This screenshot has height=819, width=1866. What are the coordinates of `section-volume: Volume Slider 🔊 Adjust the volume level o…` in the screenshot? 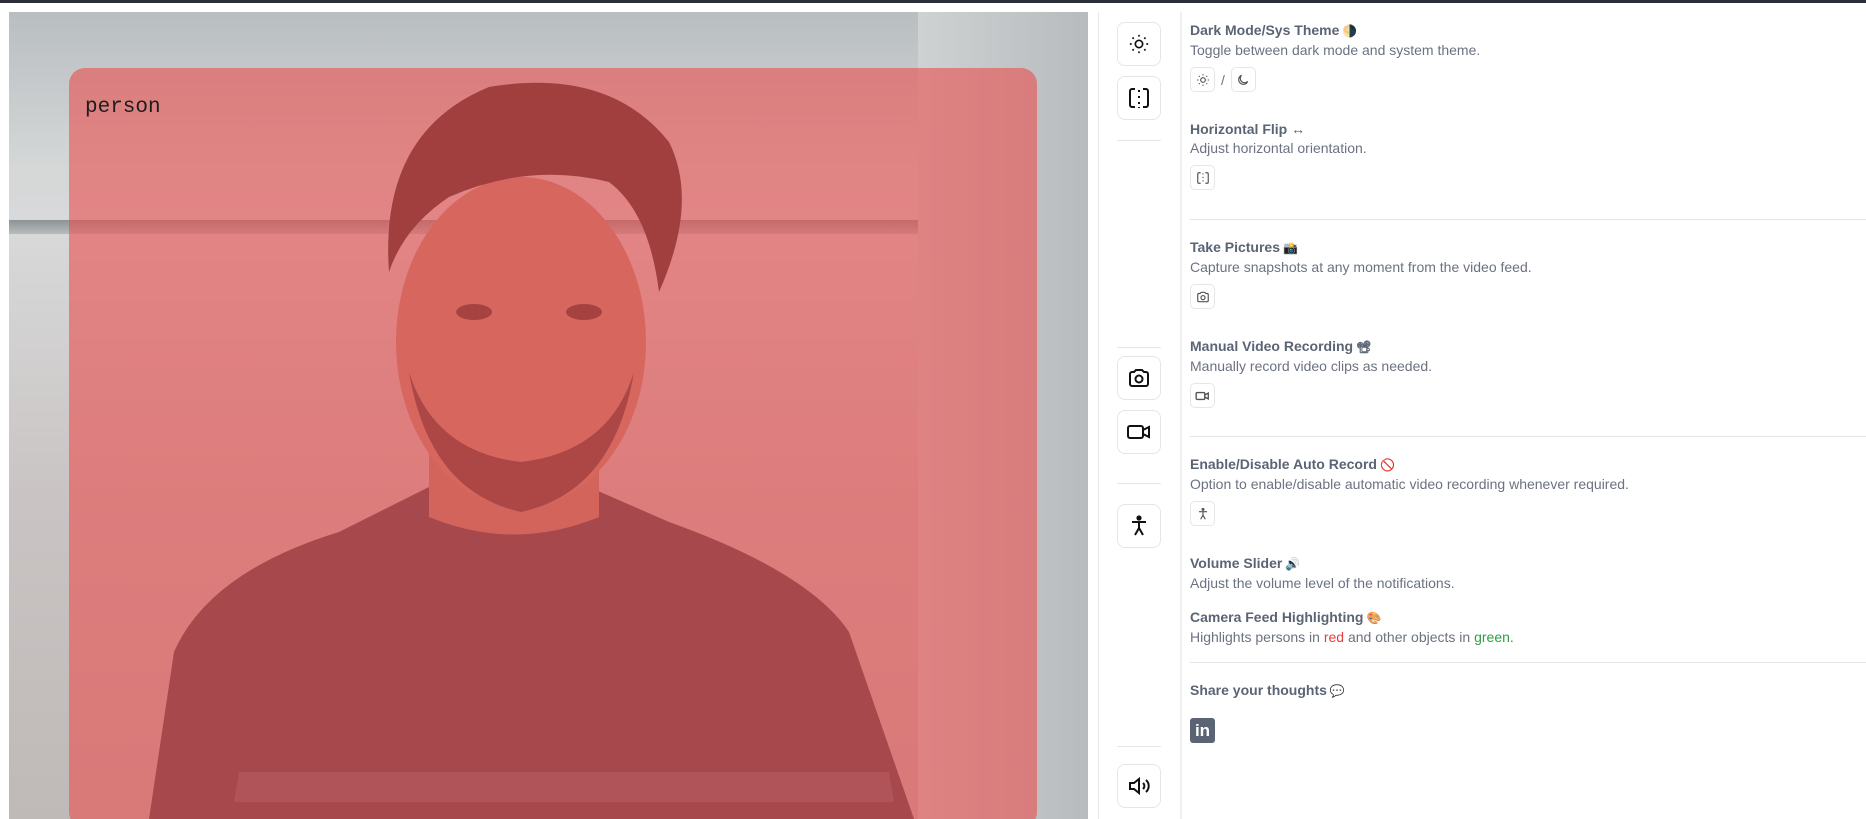 It's located at (1322, 573).